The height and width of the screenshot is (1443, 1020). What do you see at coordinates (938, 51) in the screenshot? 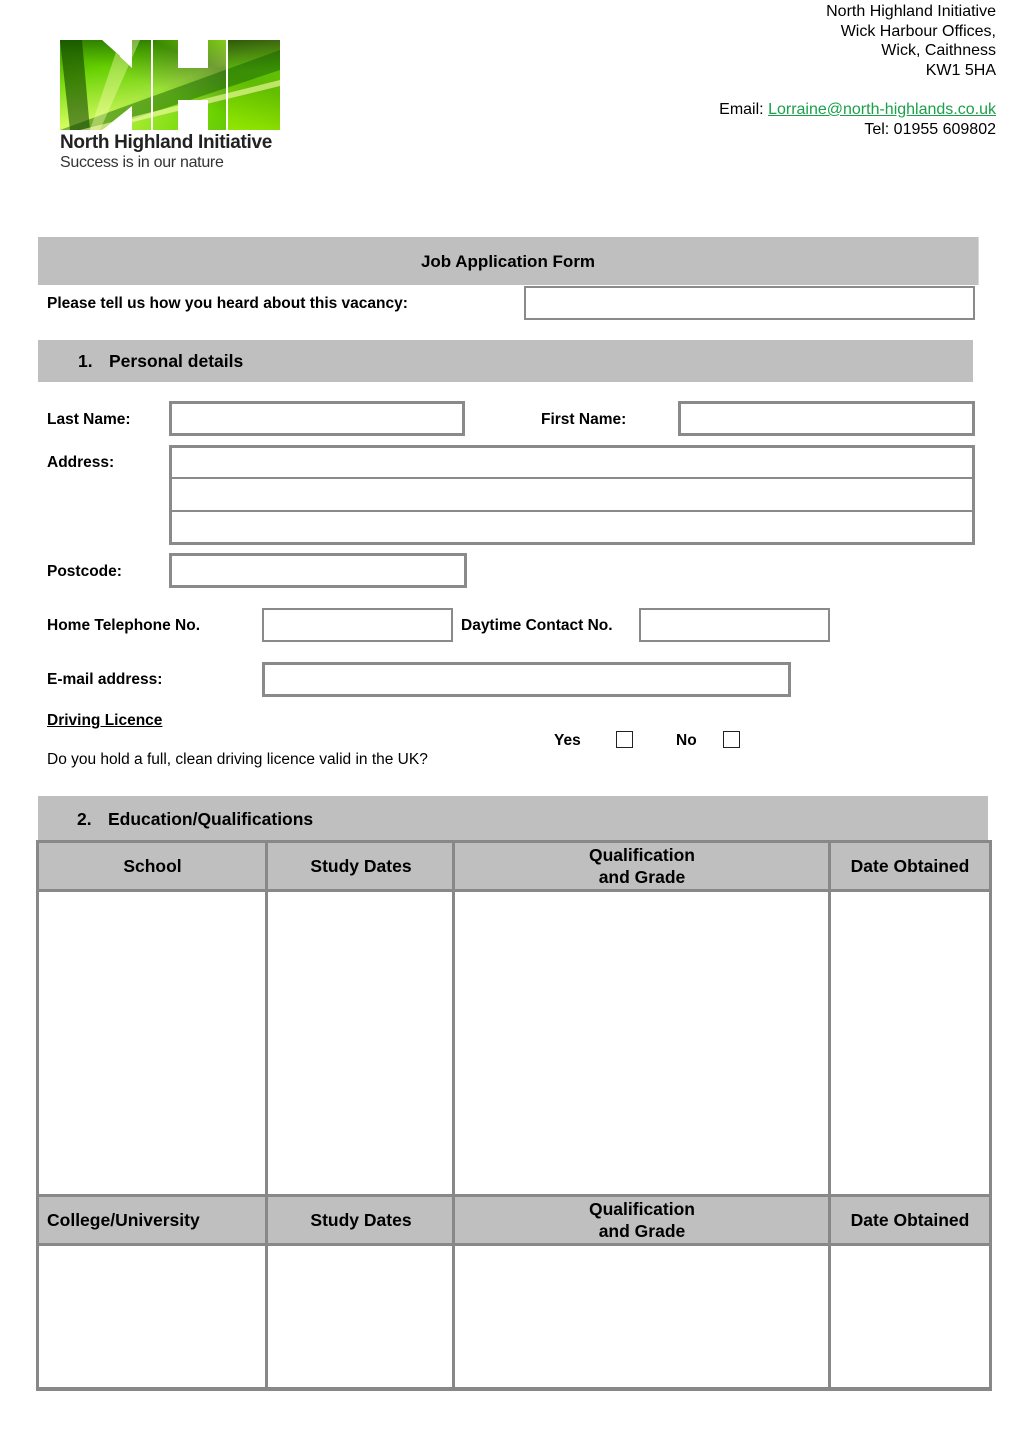
I see `address-line: Wick, Caithness` at bounding box center [938, 51].